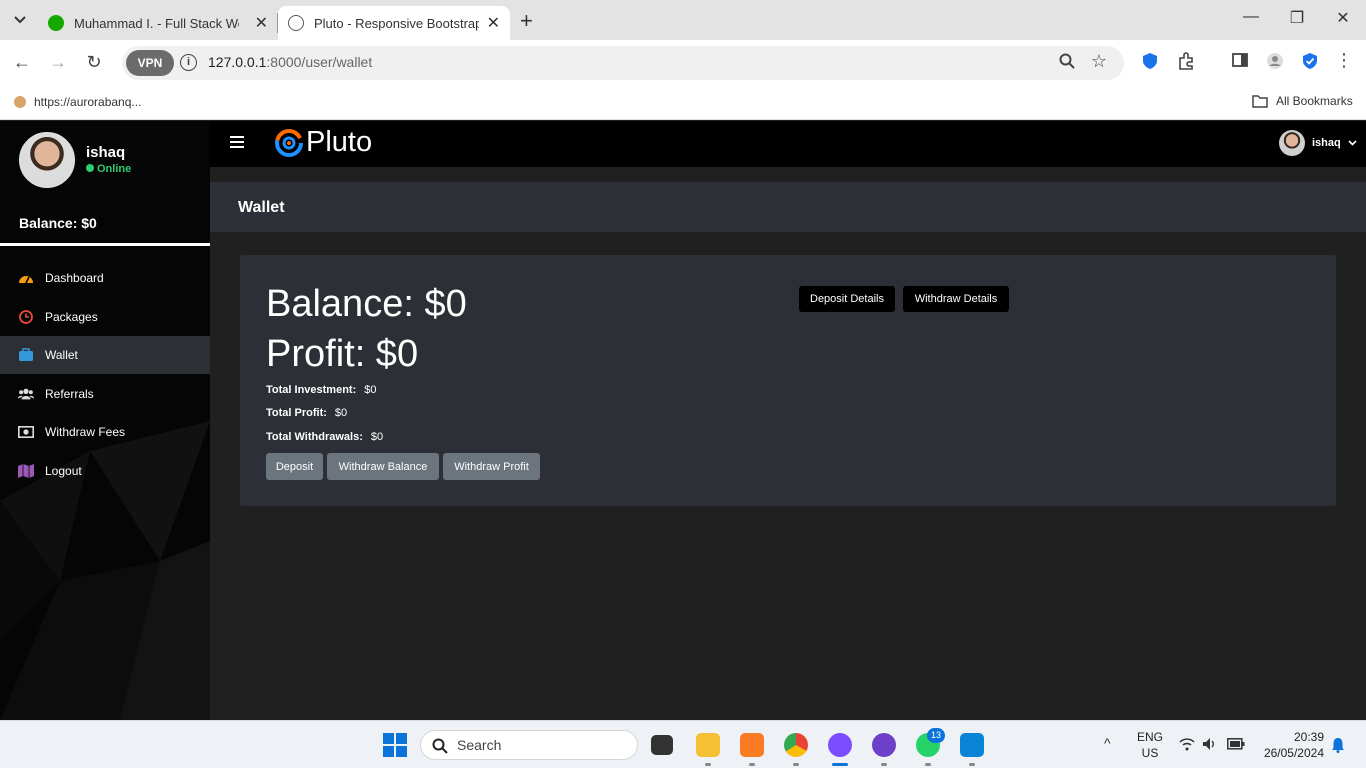  I want to click on xampp-icon, so click(752, 745).